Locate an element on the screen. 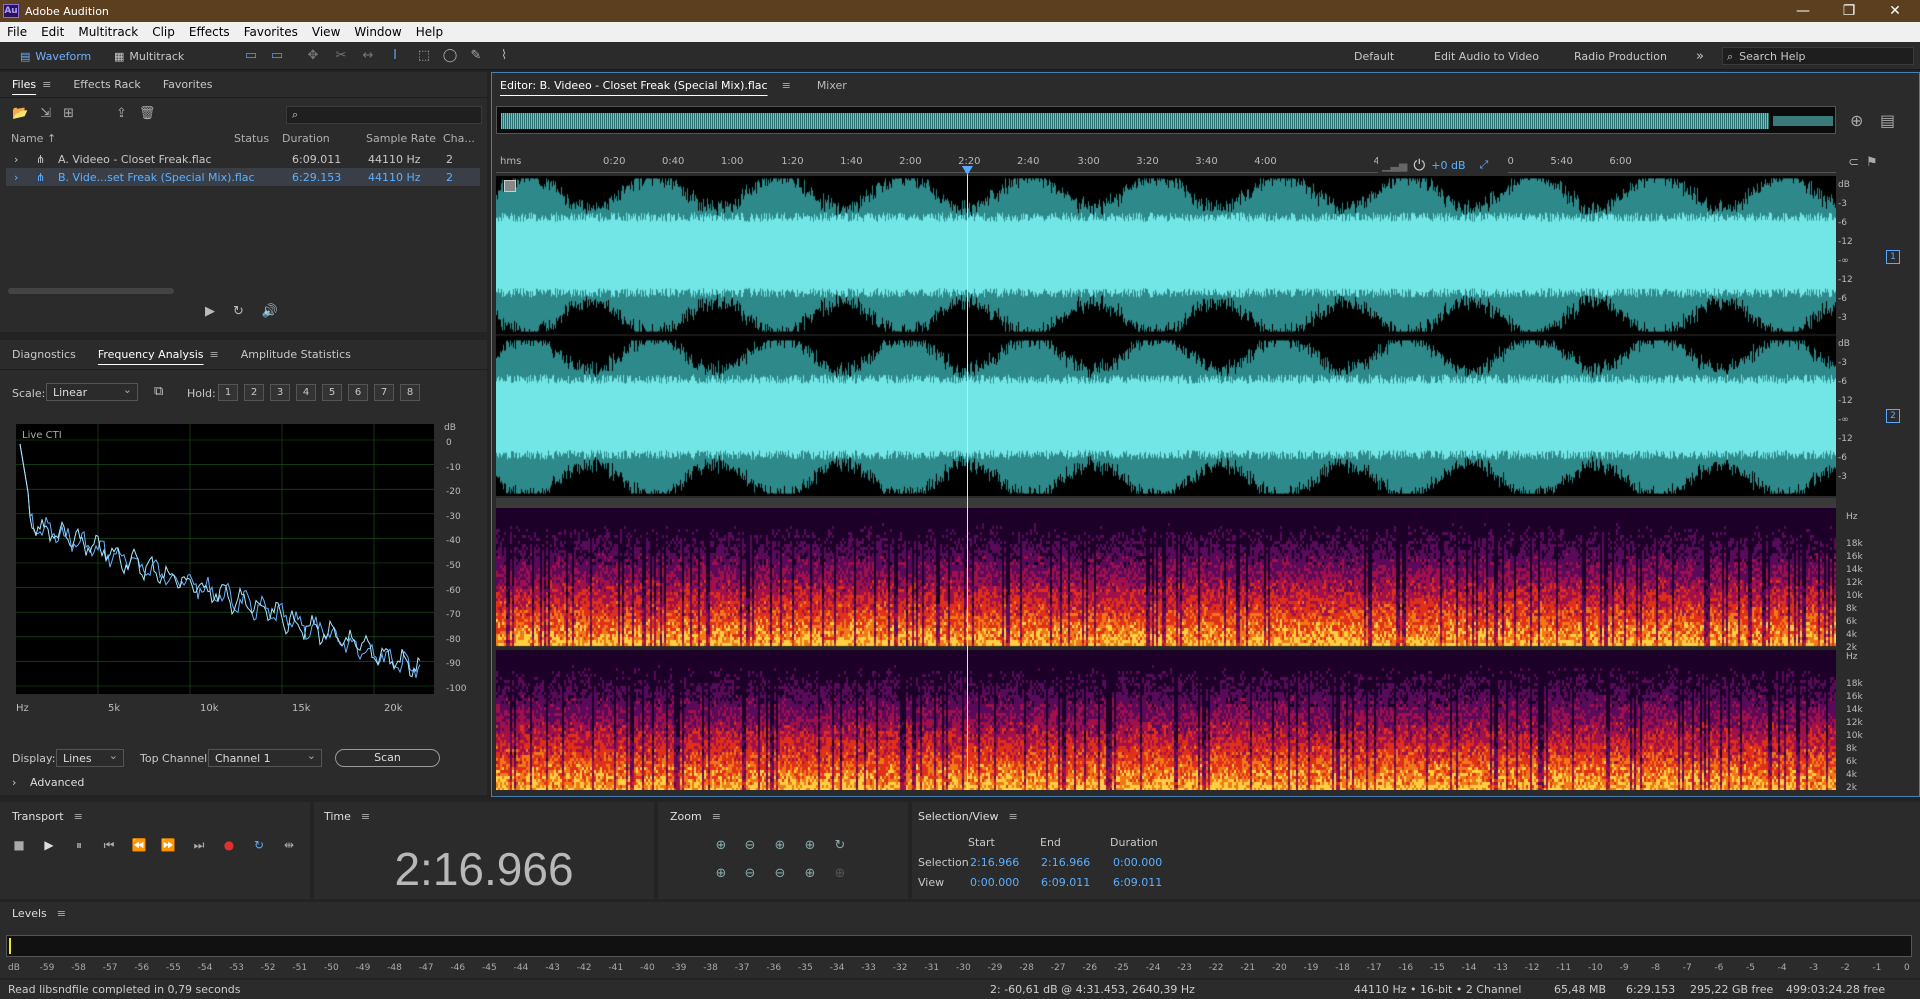 The width and height of the screenshot is (1920, 999). hold-button-8: 8 is located at coordinates (410, 392).